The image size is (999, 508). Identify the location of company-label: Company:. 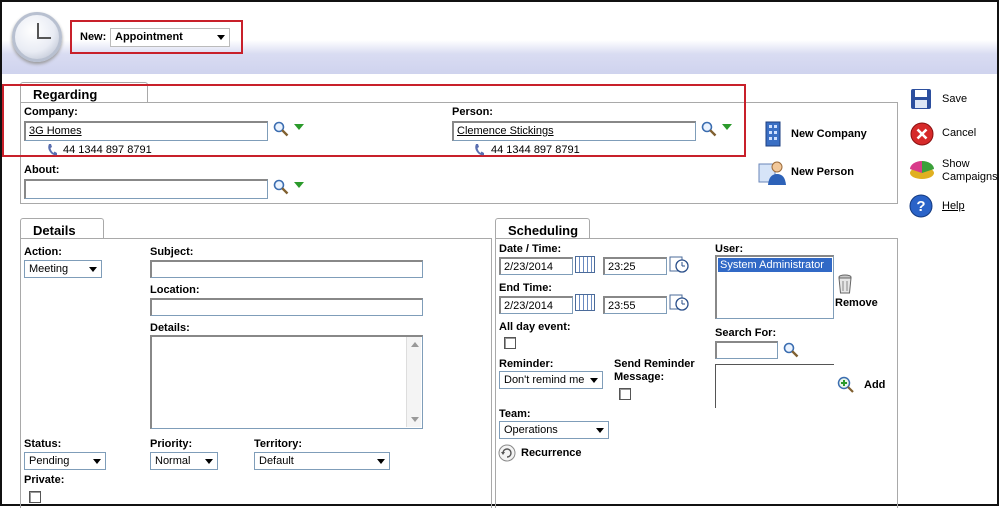
(51, 112).